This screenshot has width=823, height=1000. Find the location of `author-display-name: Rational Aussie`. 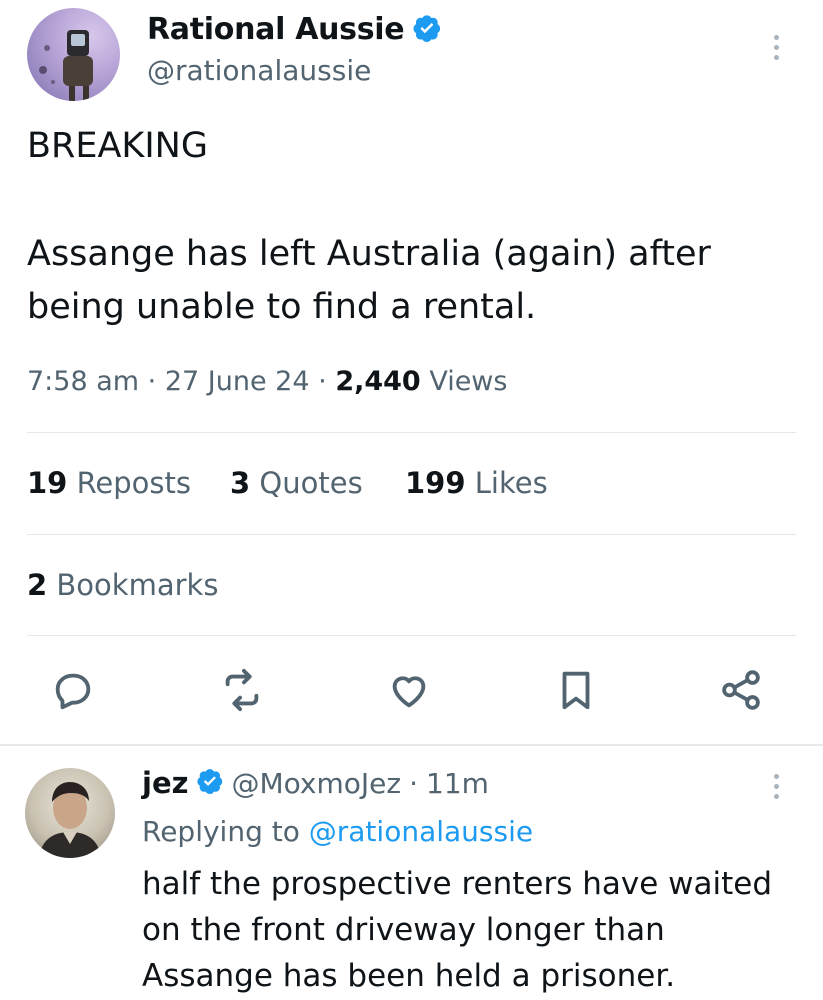

author-display-name: Rational Aussie is located at coordinates (276, 29).